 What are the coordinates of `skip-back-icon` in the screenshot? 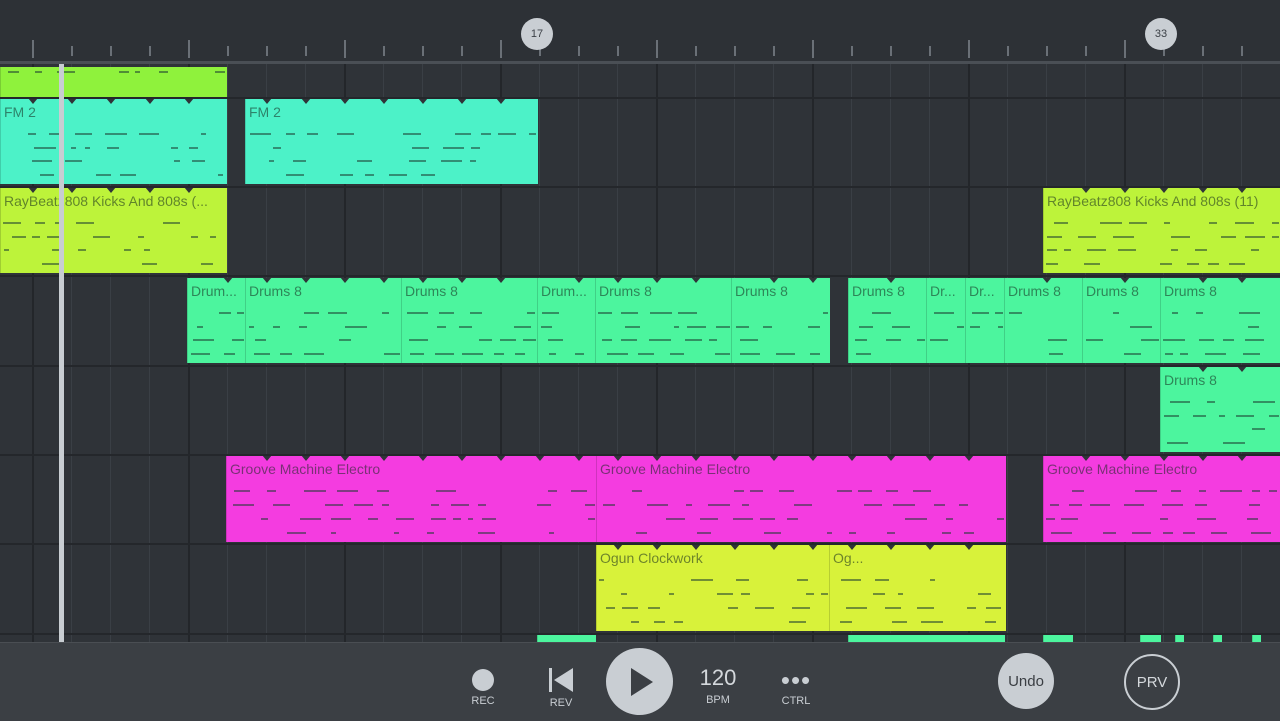 It's located at (561, 680).